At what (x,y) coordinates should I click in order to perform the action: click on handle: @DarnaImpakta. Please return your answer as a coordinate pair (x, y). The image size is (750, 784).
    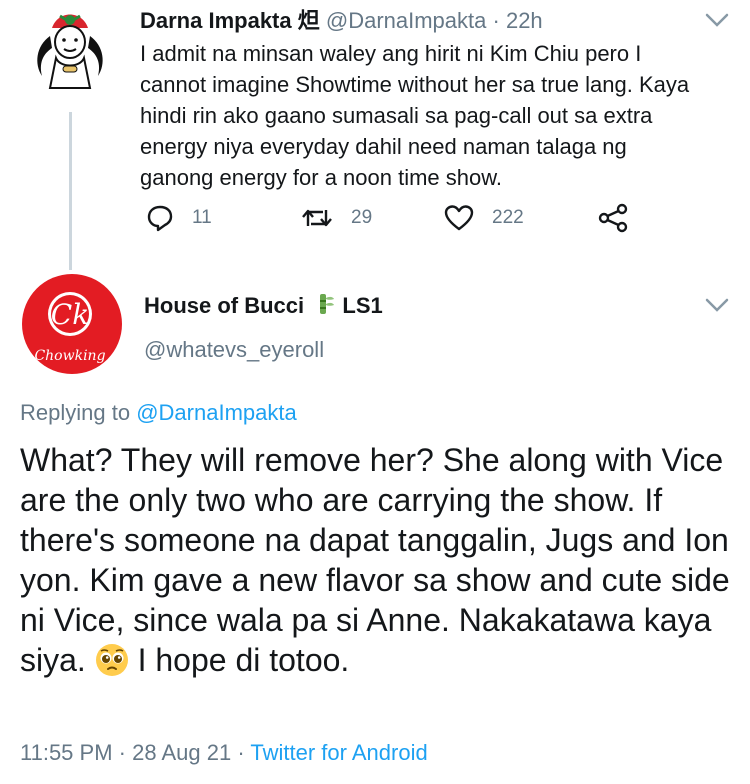
    Looking at the image, I should click on (406, 20).